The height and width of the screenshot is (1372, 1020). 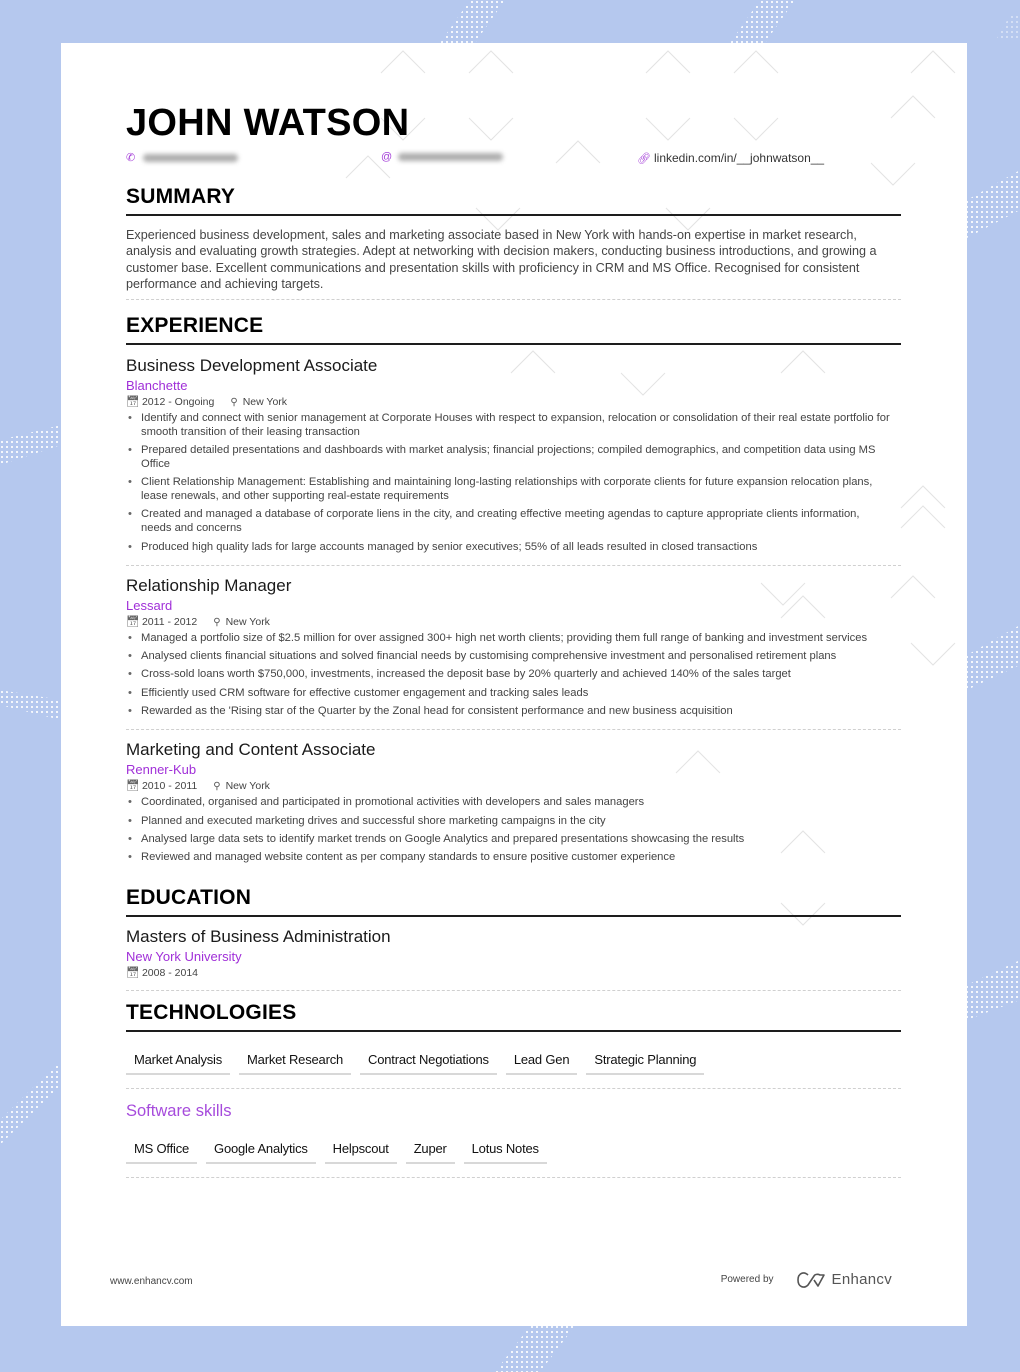 I want to click on powered-by-label: Powered by, so click(x=747, y=1279).